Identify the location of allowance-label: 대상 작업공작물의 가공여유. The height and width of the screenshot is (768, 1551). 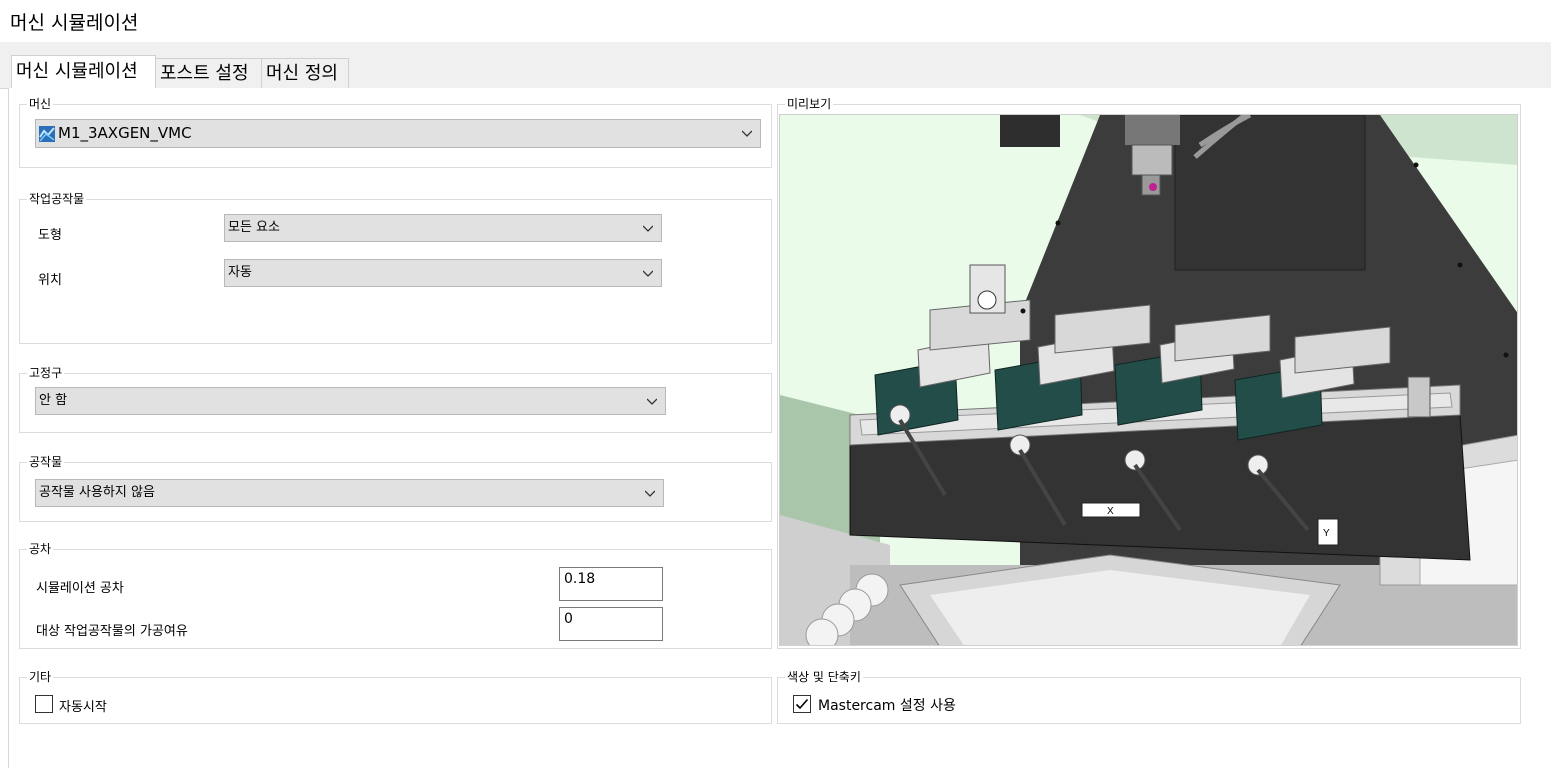
(112, 631).